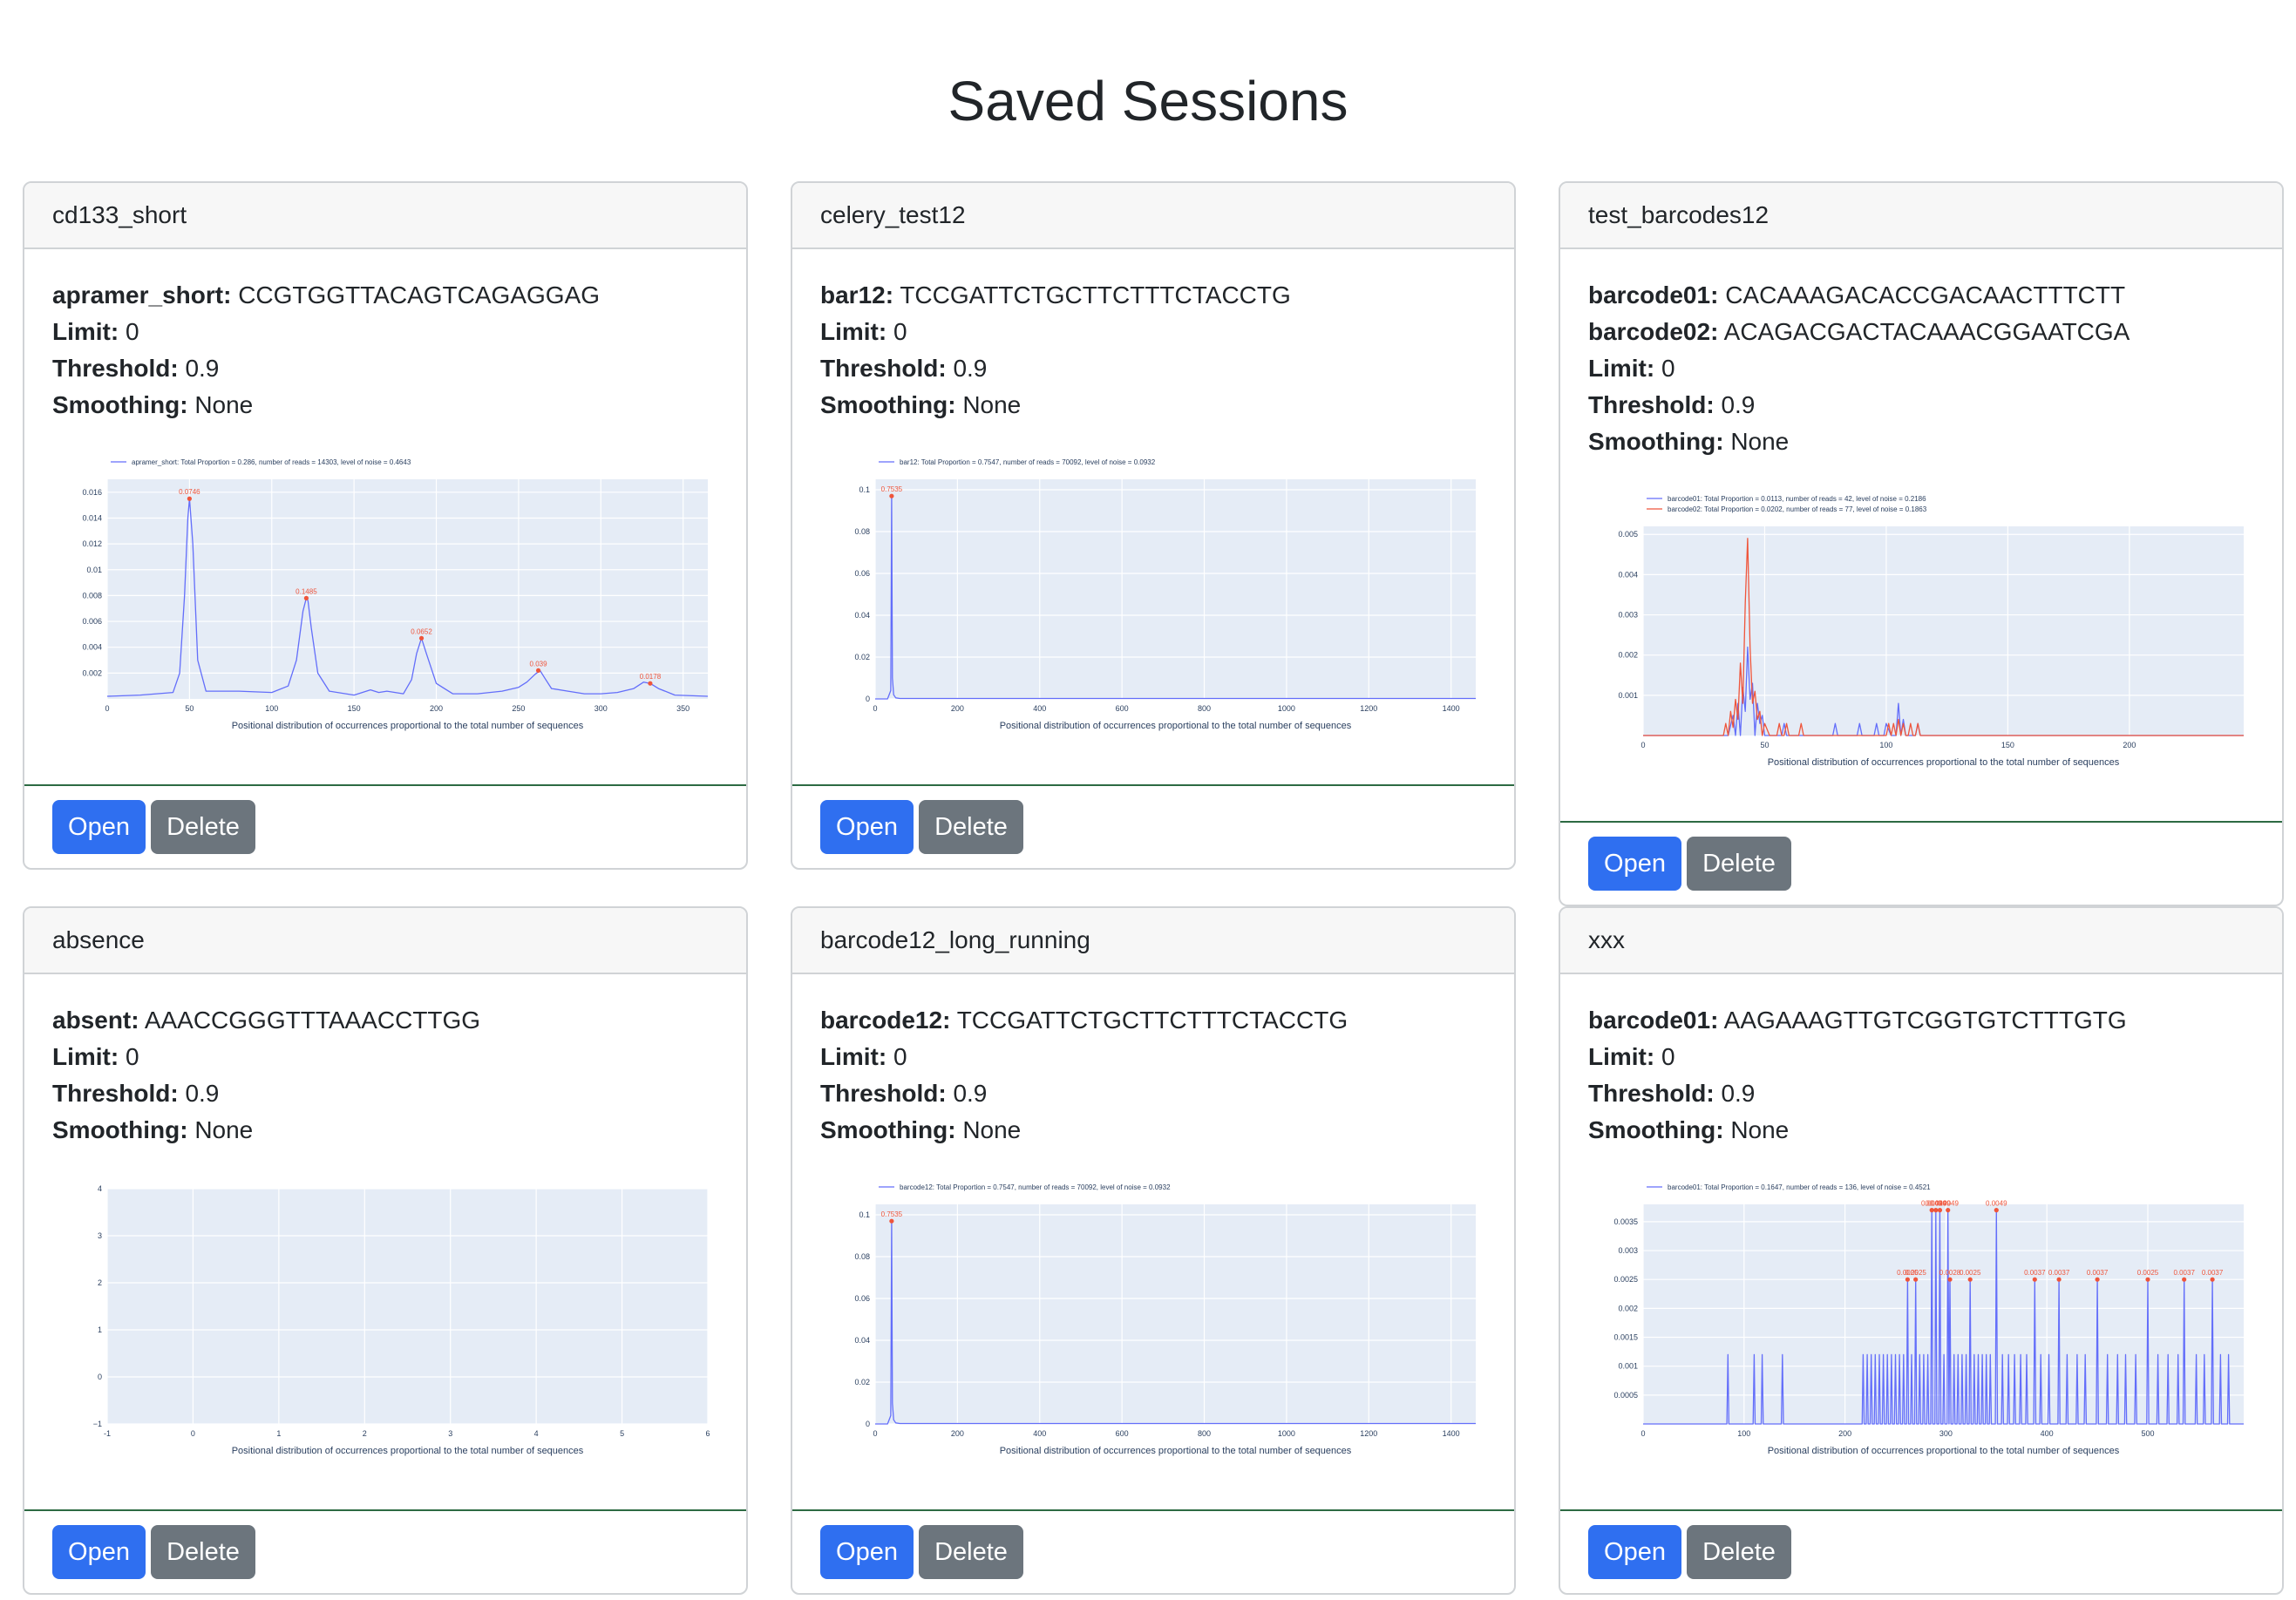 The width and height of the screenshot is (2296, 1600). Describe the element at coordinates (108, 1433) in the screenshot. I see `x-tick-label: -1` at that location.